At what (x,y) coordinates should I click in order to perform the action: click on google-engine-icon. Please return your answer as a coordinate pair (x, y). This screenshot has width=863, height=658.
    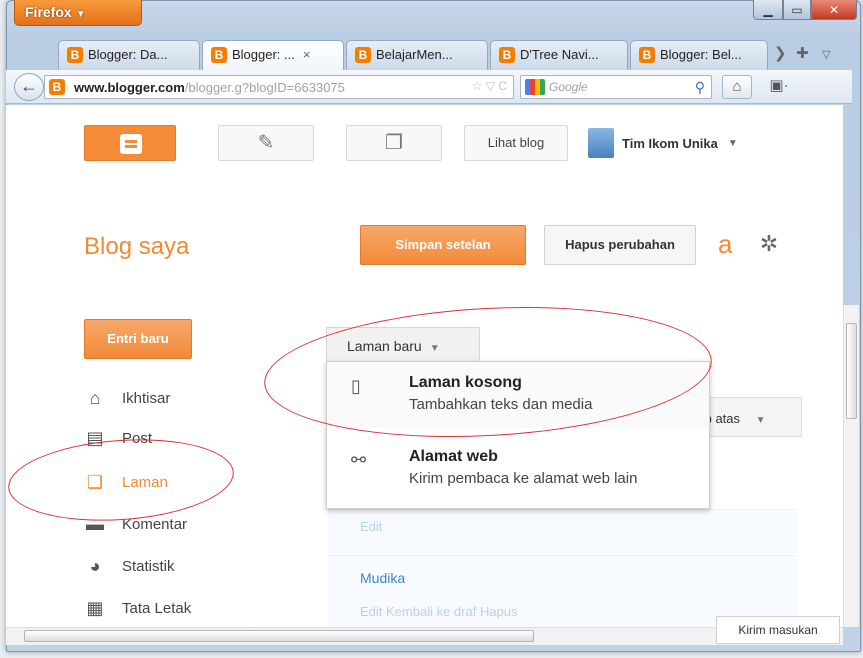
    Looking at the image, I should click on (535, 87).